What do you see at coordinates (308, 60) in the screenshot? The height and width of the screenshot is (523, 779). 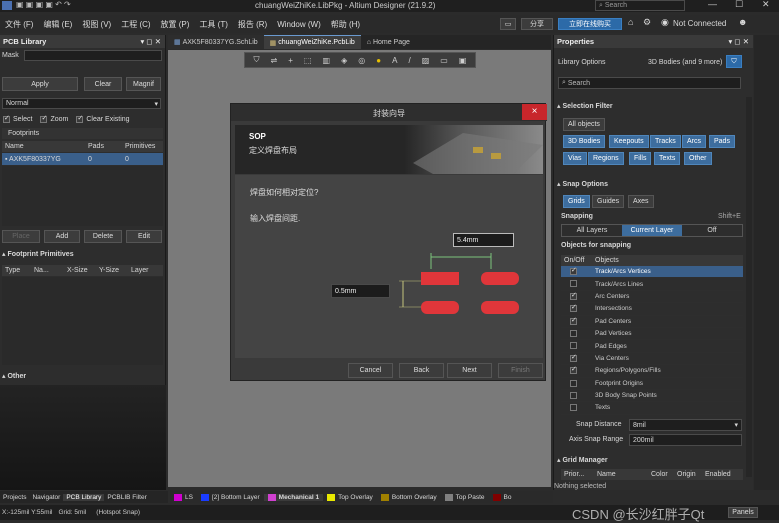 I see `select-rect-icon: ⬚` at bounding box center [308, 60].